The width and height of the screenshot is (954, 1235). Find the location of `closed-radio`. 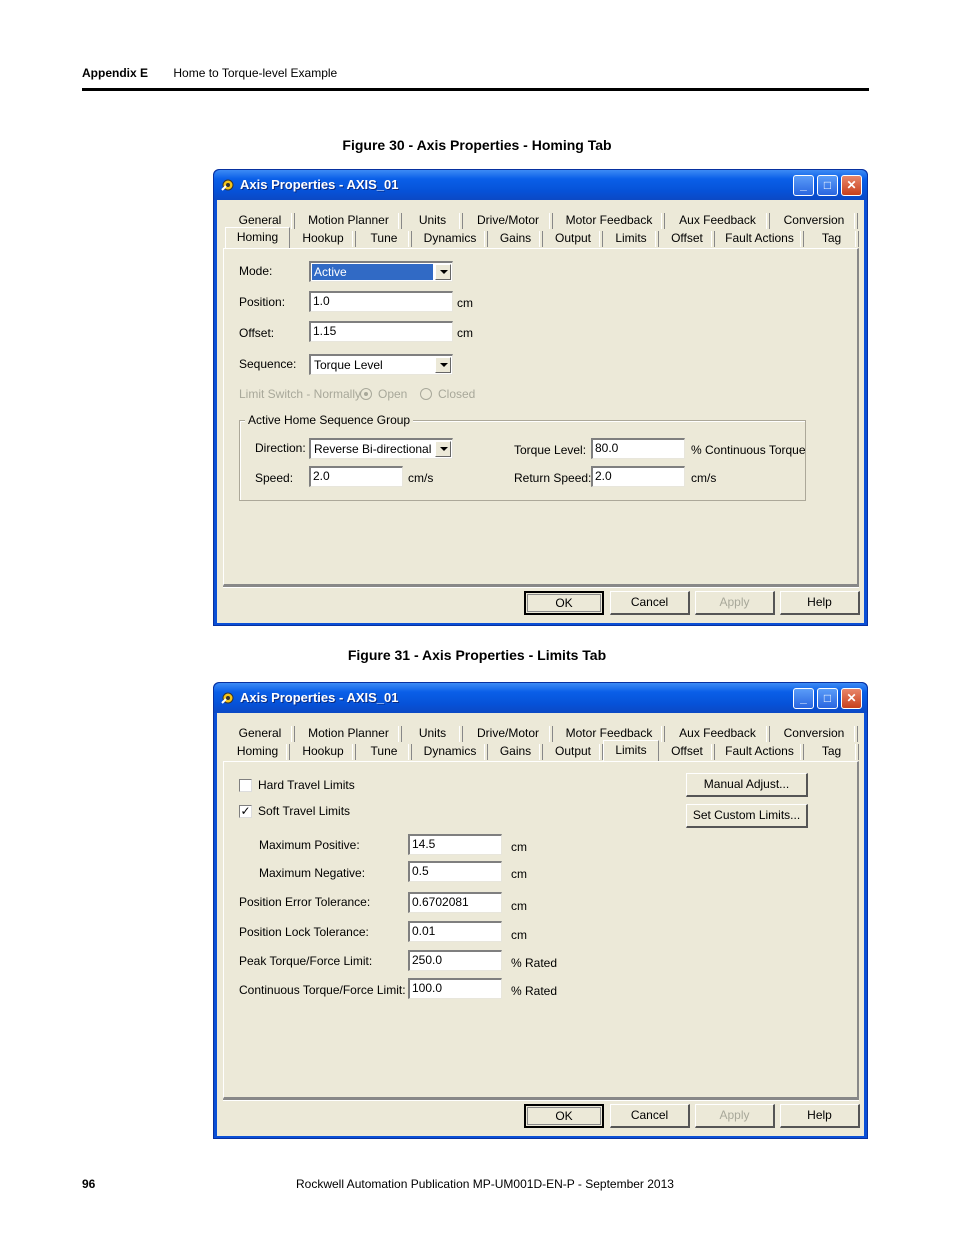

closed-radio is located at coordinates (426, 394).